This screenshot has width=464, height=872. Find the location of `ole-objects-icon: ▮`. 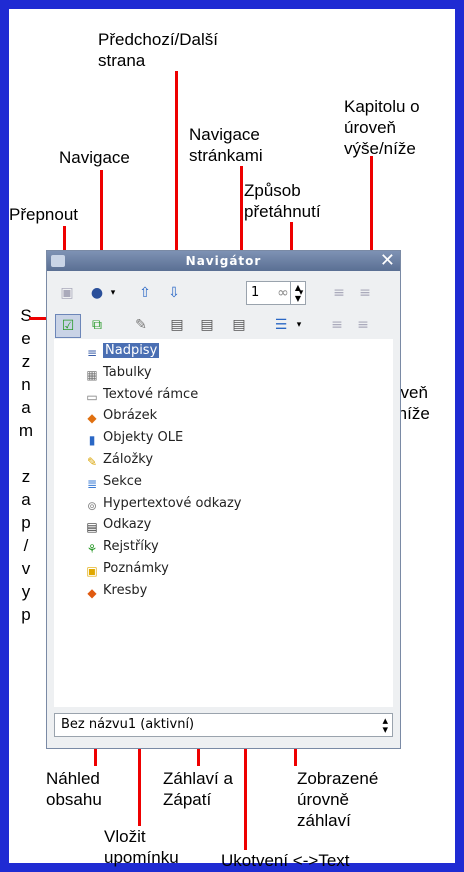

ole-objects-icon: ▮ is located at coordinates (92, 440).